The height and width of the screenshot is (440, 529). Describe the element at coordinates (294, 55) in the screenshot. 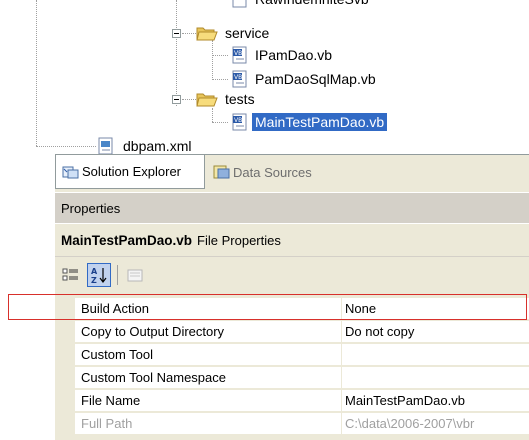

I see `tree-item-label: IPamDao.vb` at that location.